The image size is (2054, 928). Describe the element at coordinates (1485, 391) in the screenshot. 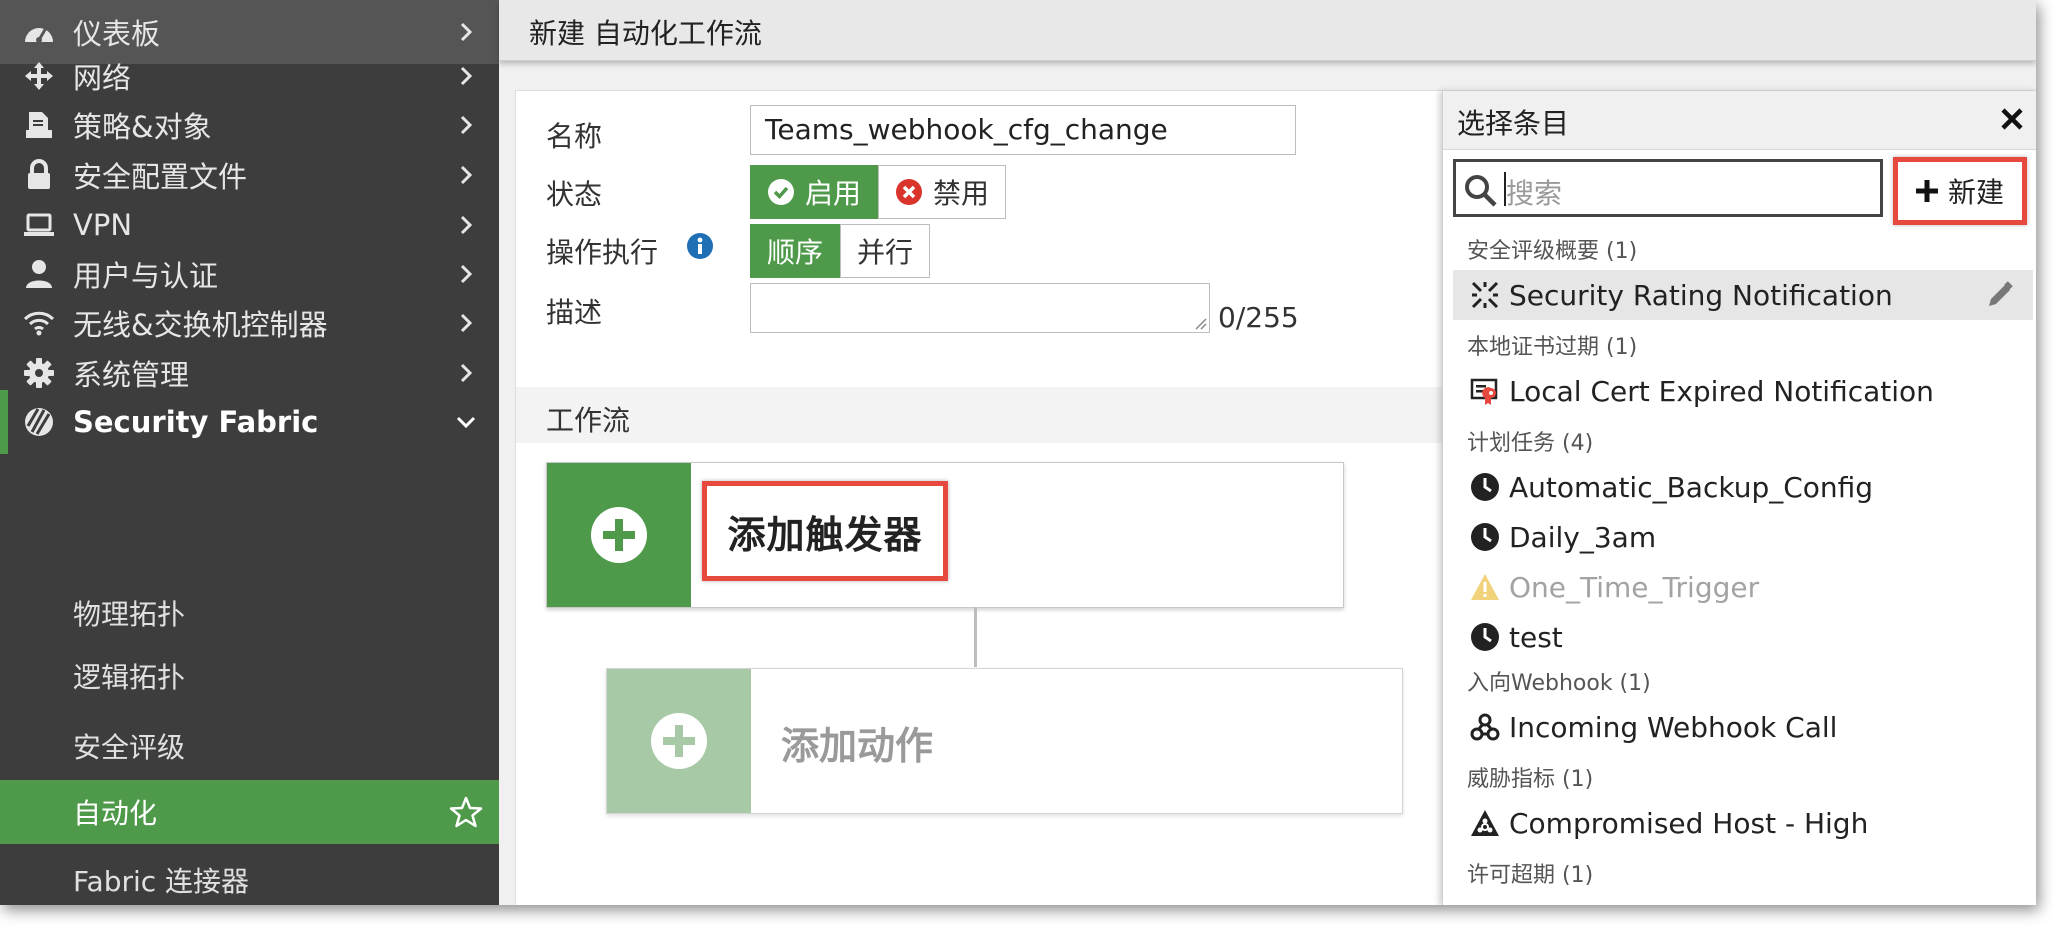

I see `certificate-icon` at that location.